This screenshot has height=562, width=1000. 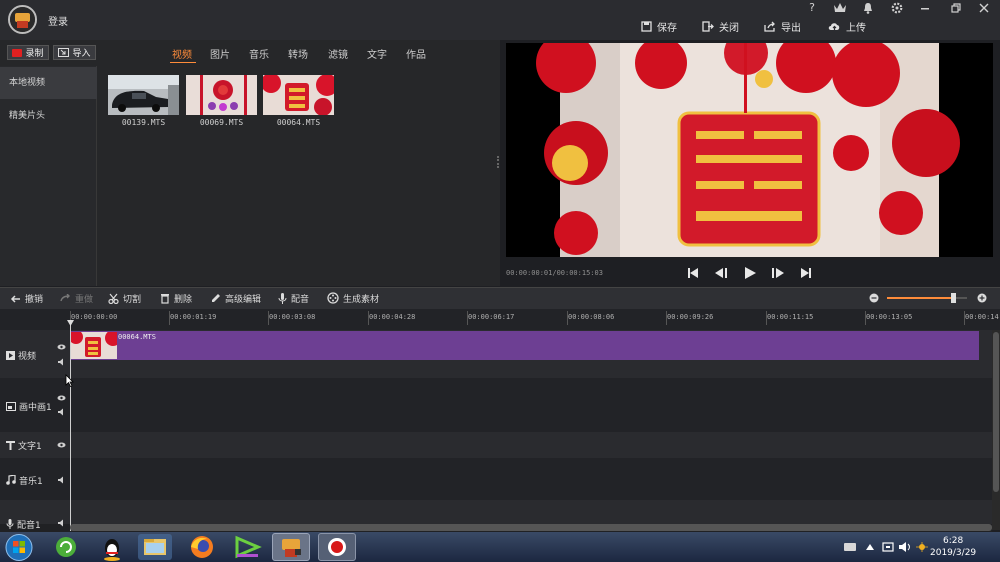 What do you see at coordinates (874, 298) in the screenshot?
I see `zoom-out-button` at bounding box center [874, 298].